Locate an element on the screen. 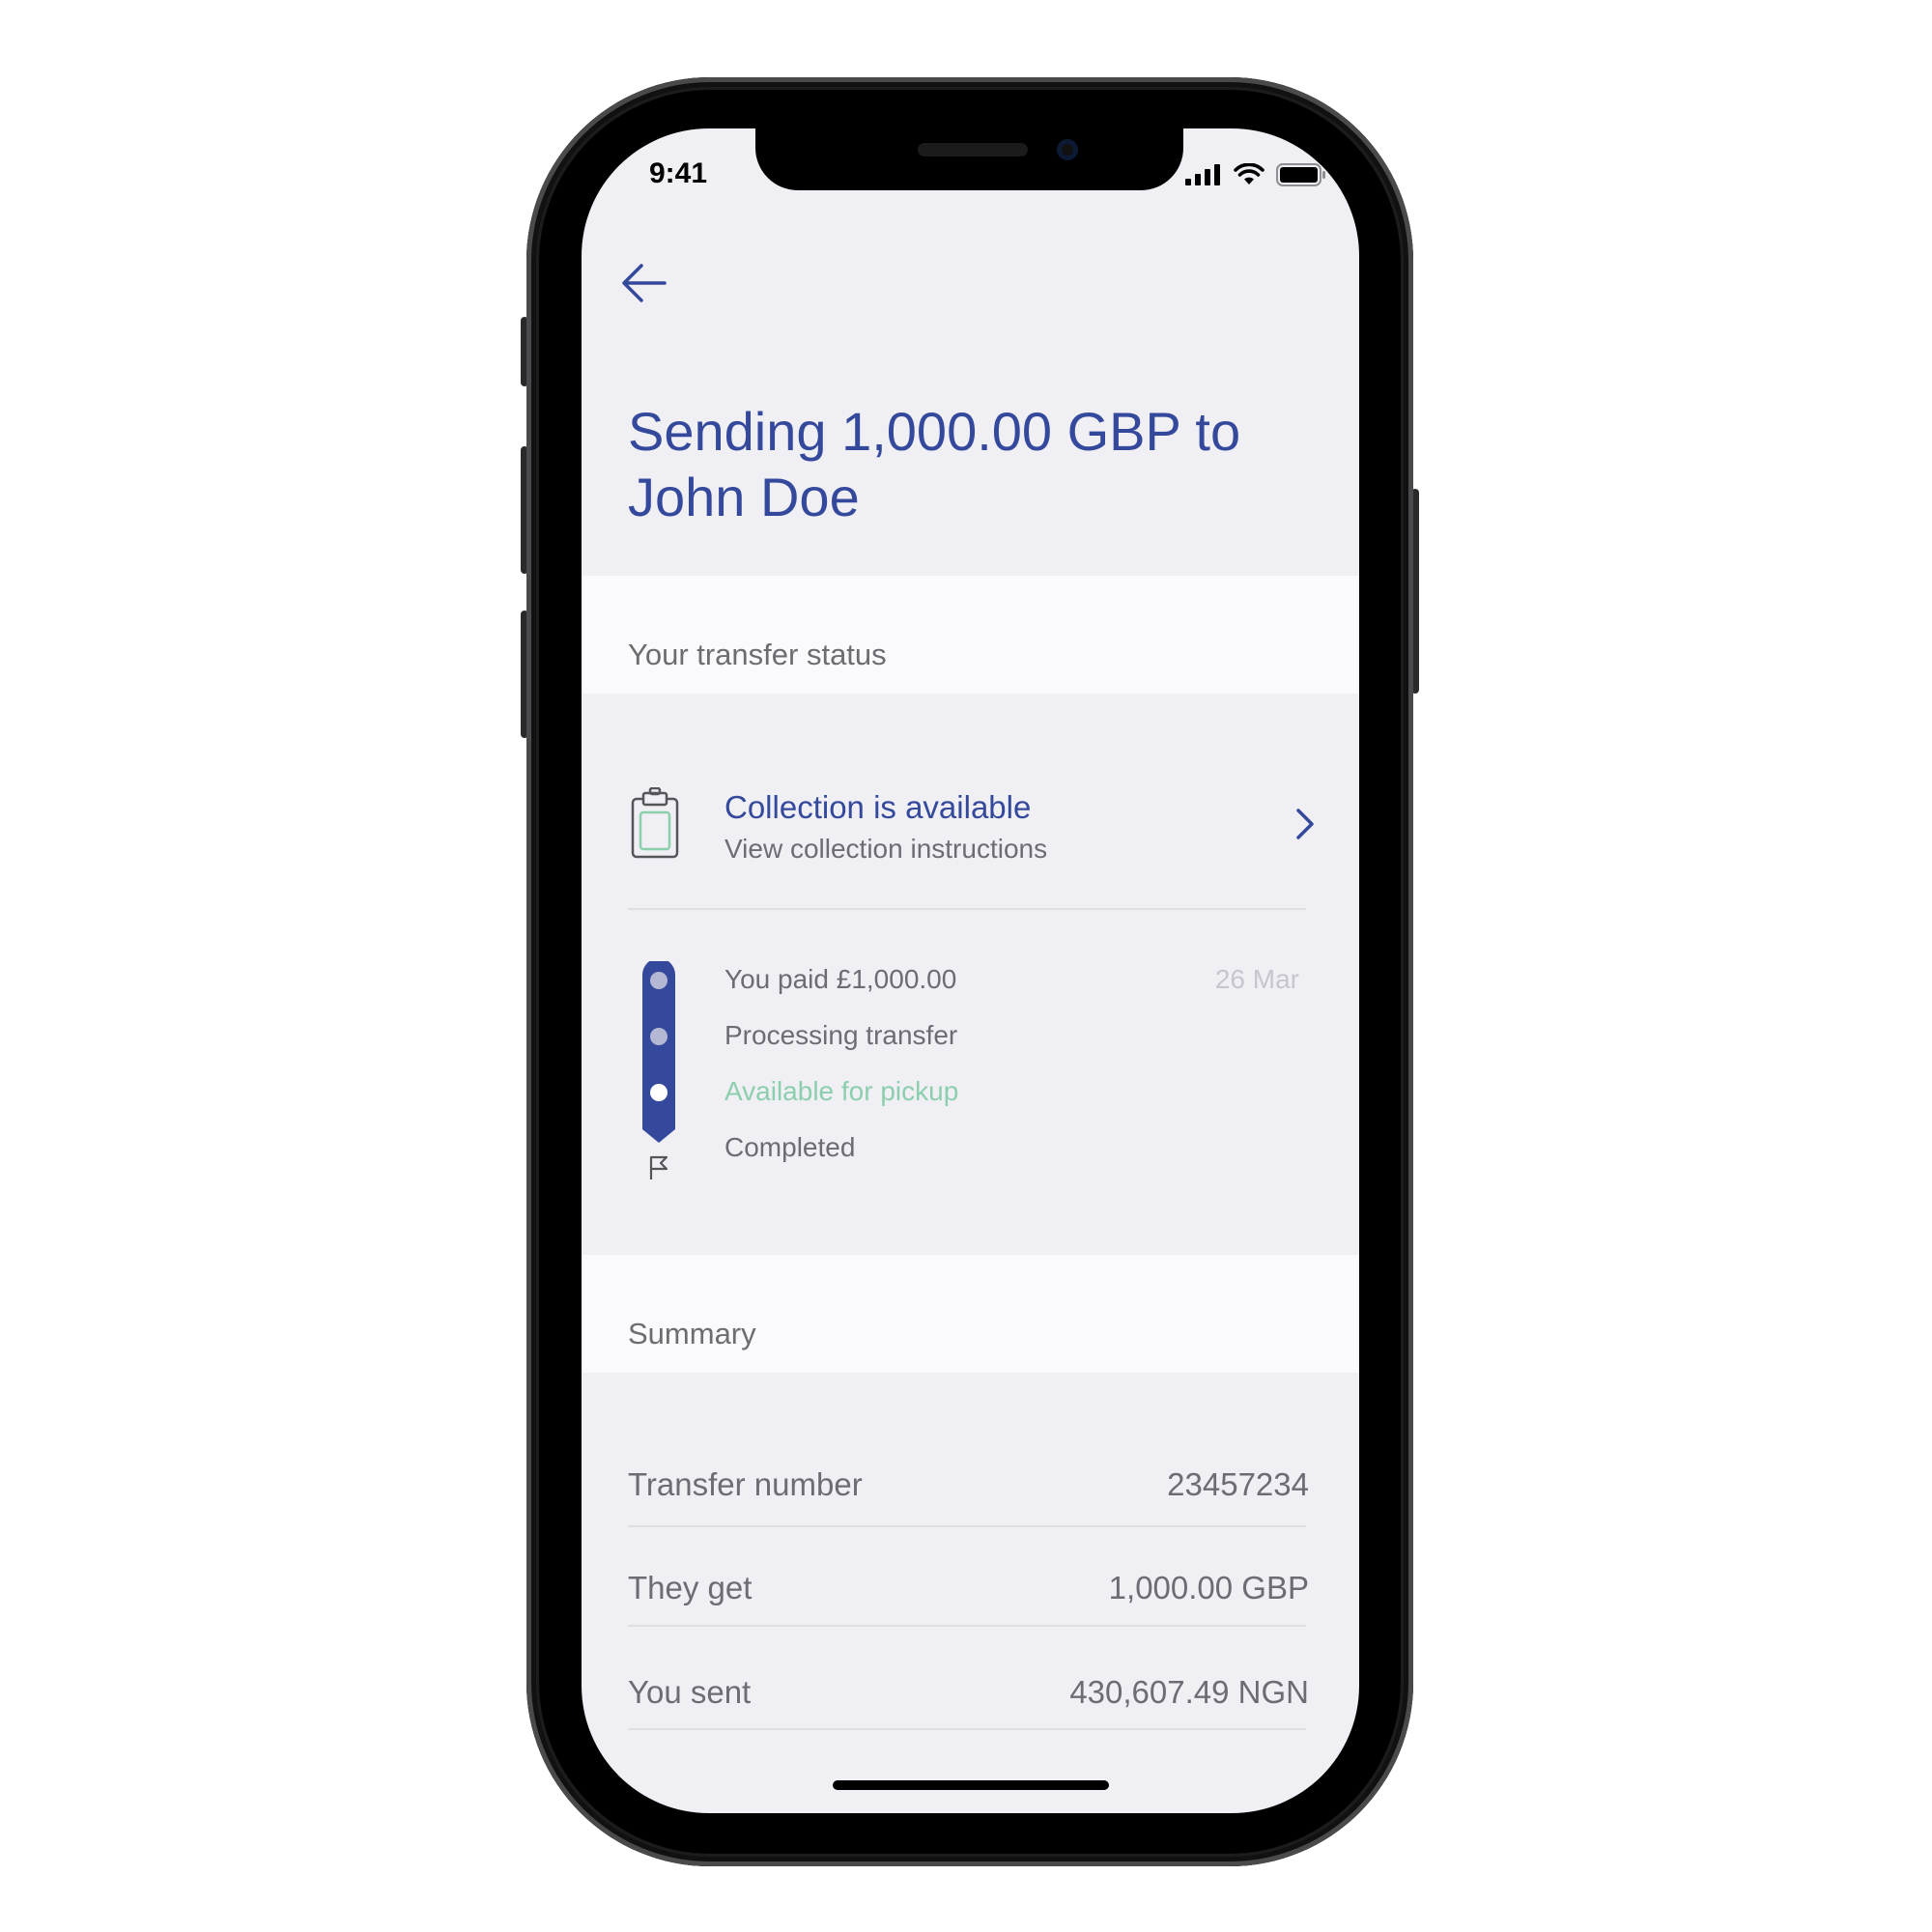  flag-icon is located at coordinates (658, 1167).